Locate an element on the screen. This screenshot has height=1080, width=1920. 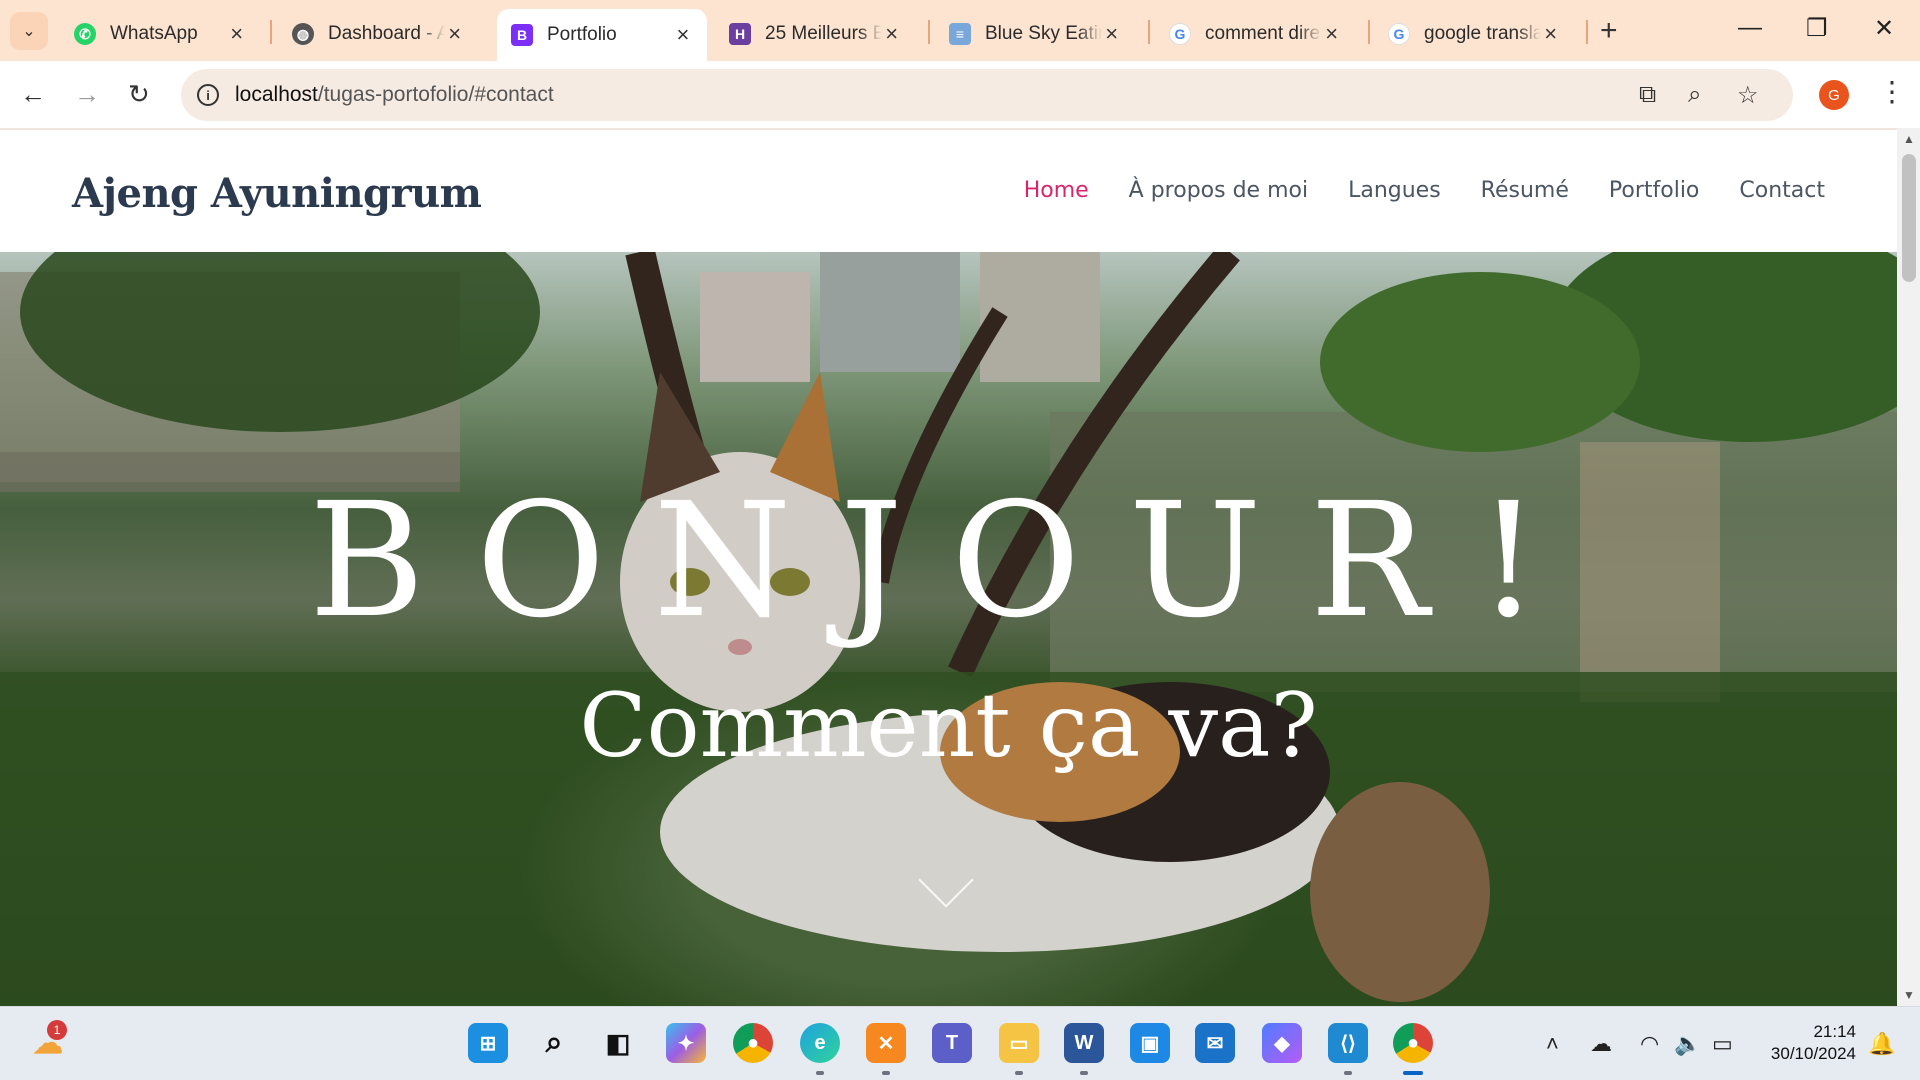
notification-bell-icon: 🔔 is located at coordinates (1881, 1044).